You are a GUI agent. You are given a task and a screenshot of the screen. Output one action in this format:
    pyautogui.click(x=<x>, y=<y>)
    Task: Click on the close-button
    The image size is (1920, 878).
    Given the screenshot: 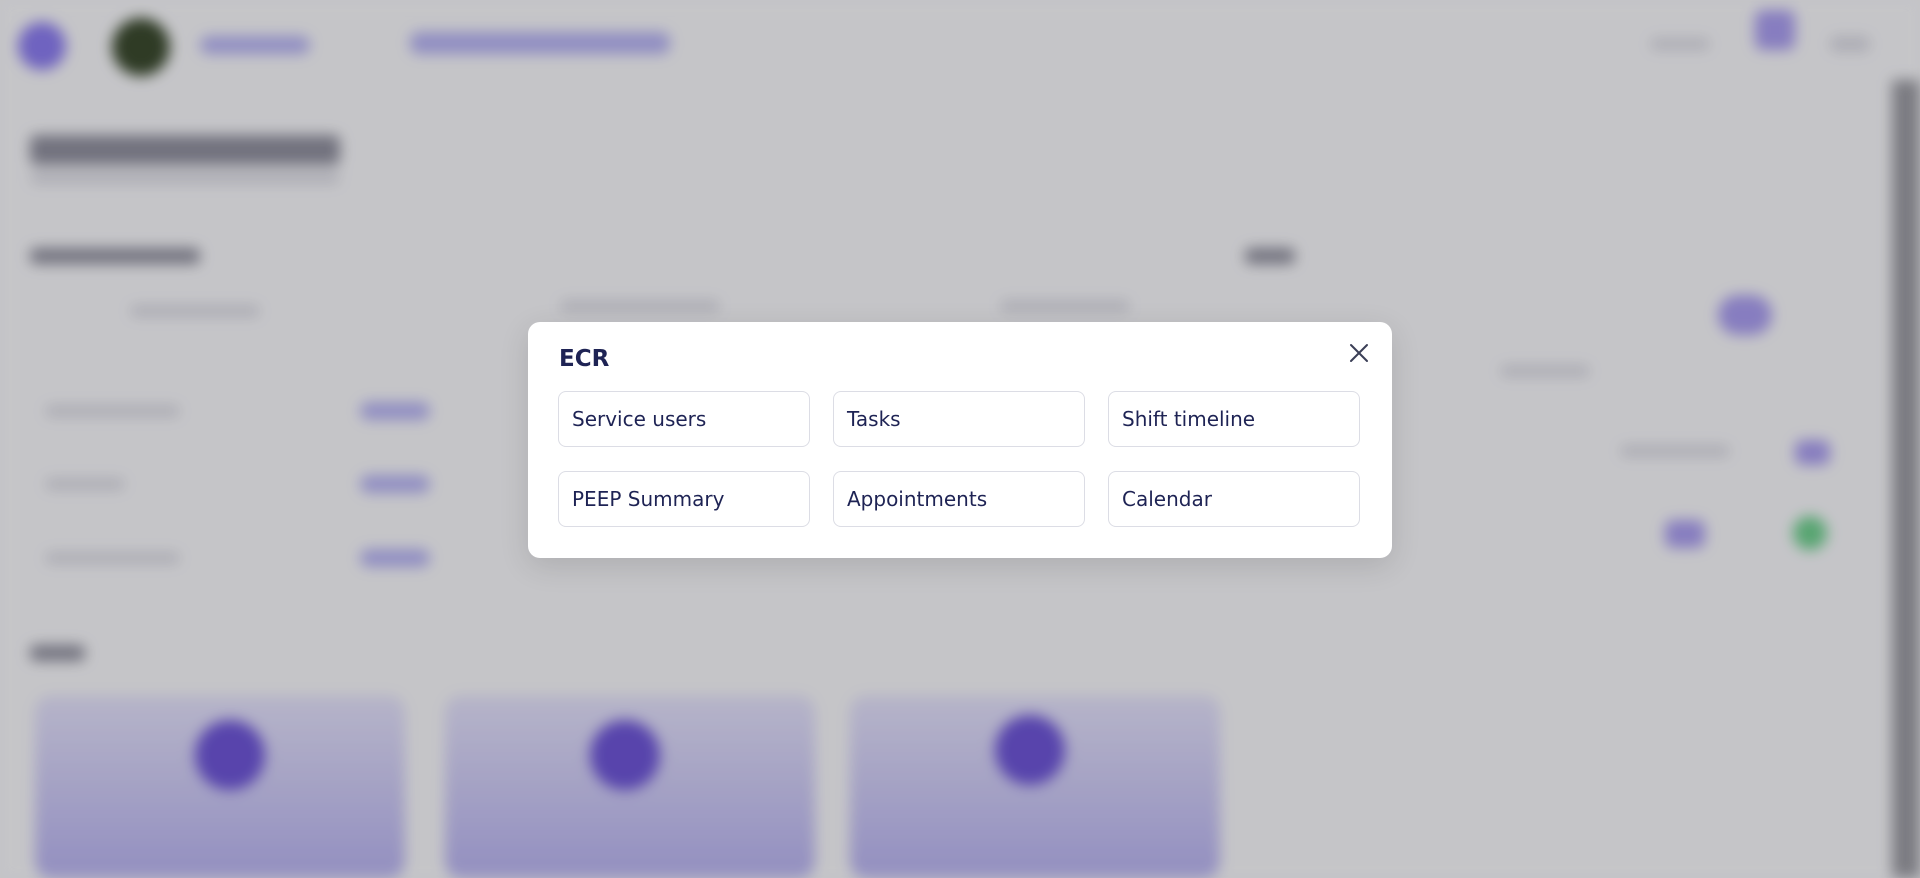 What is the action you would take?
    pyautogui.click(x=1359, y=353)
    